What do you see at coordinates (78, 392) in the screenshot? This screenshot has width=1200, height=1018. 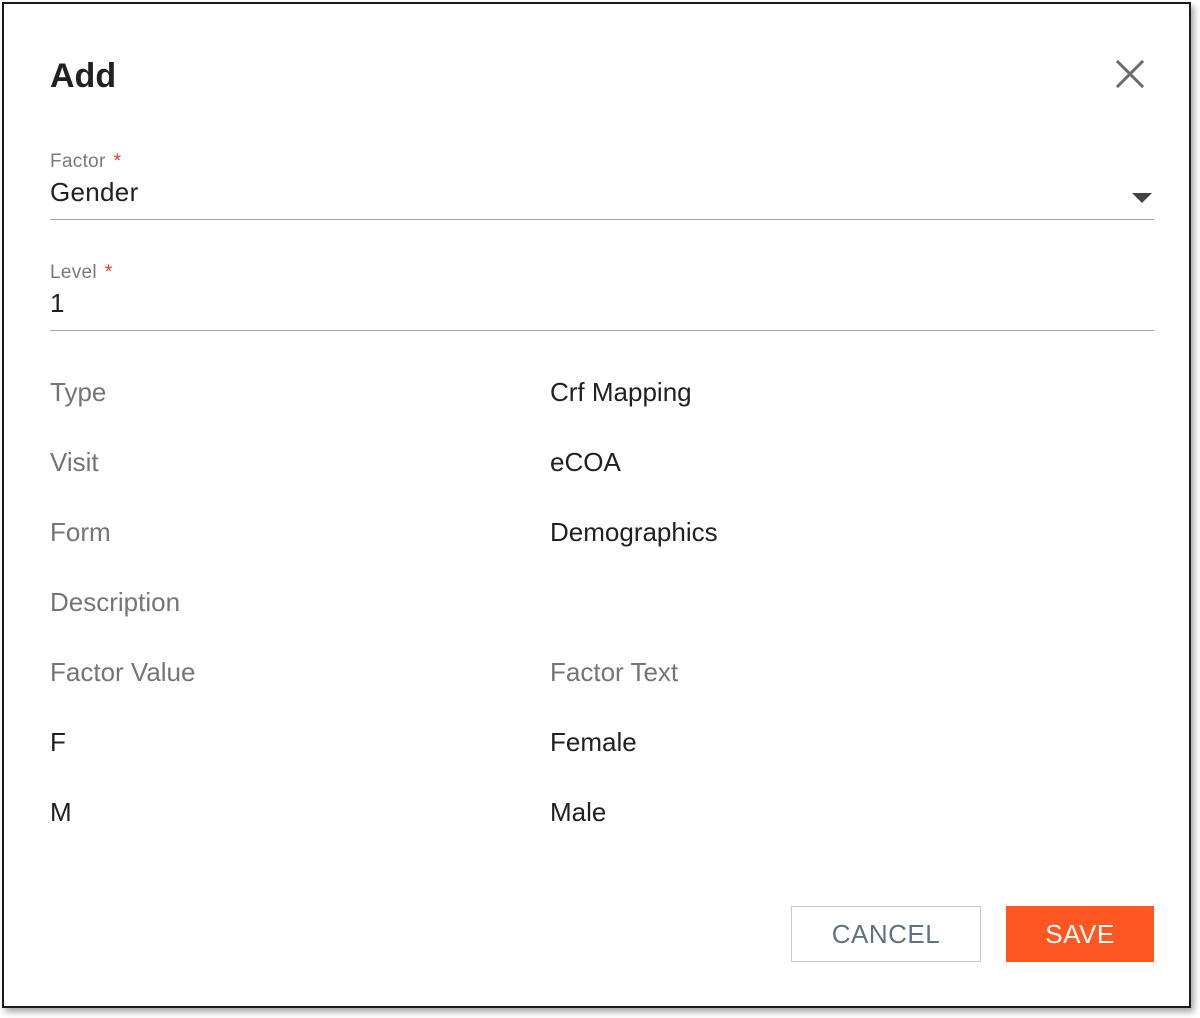 I see `detail-label: Type` at bounding box center [78, 392].